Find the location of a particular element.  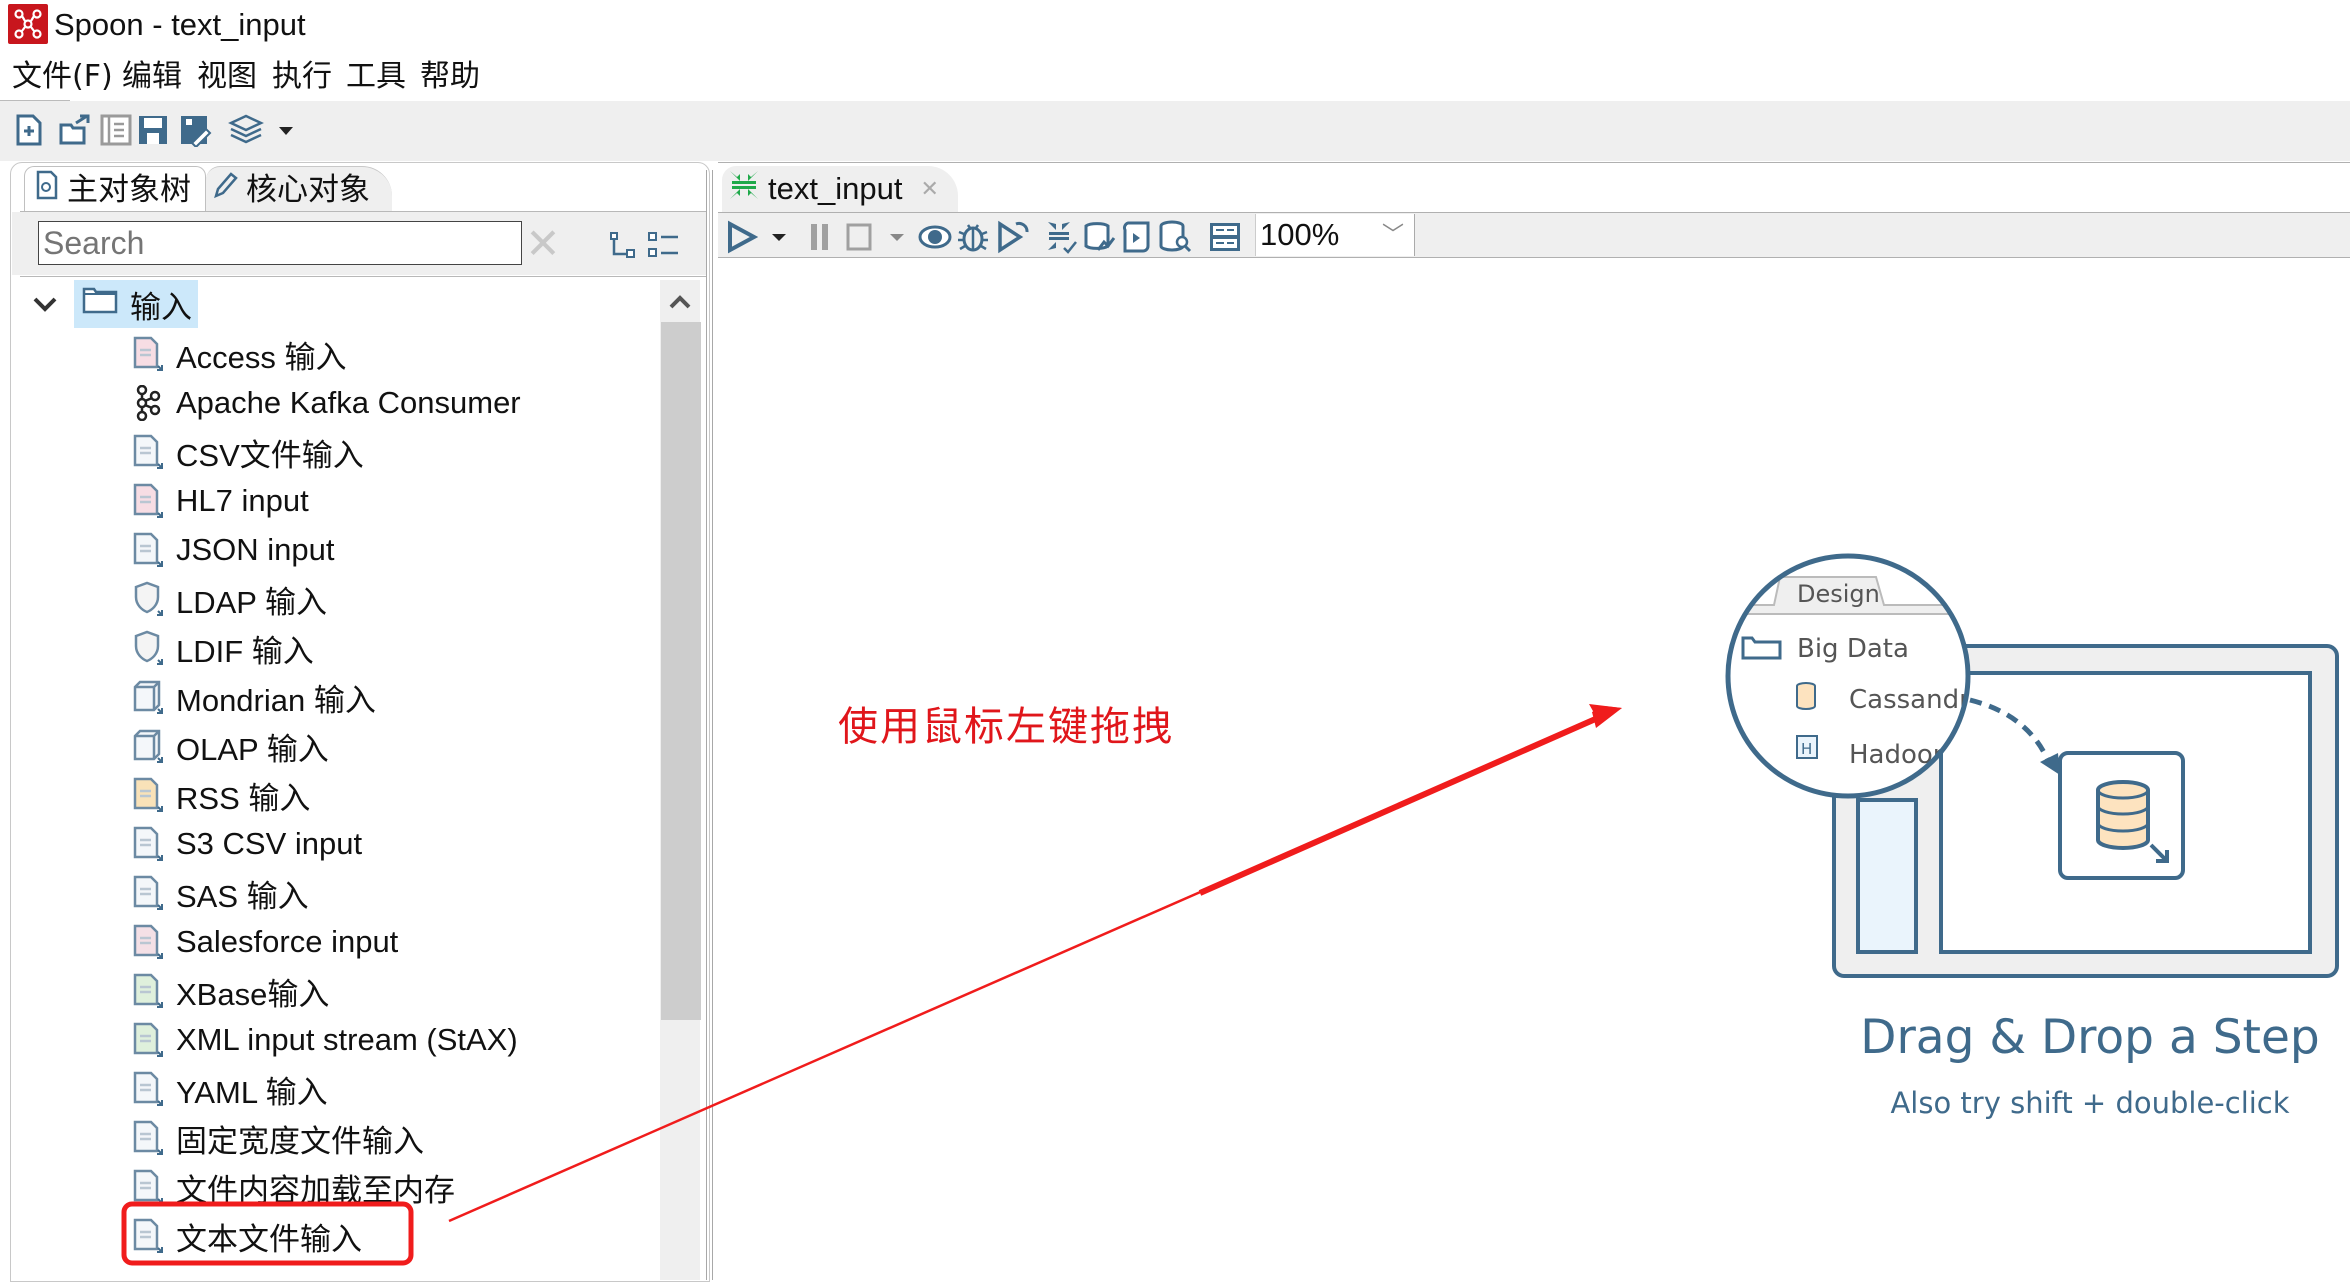

text-file-input-icon is located at coordinates (148, 1236).